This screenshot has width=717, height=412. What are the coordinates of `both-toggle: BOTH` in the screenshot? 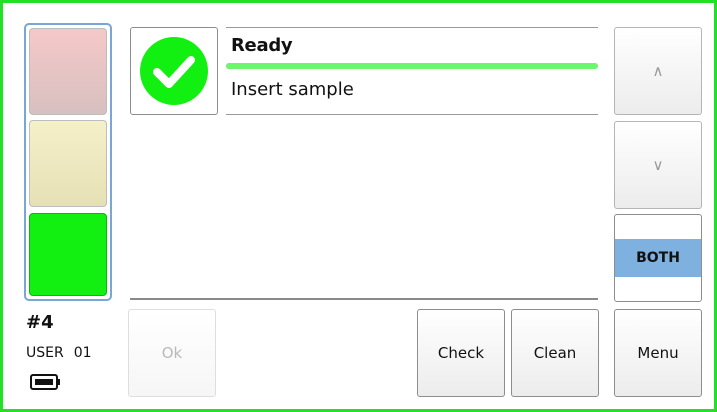 It's located at (658, 258).